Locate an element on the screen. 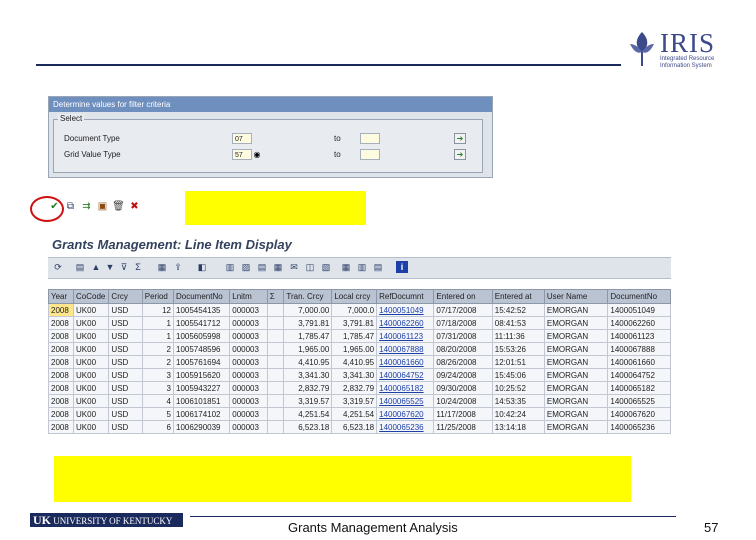 This screenshot has height=540, width=756. column-header: Tran. Crcy is located at coordinates (308, 296).